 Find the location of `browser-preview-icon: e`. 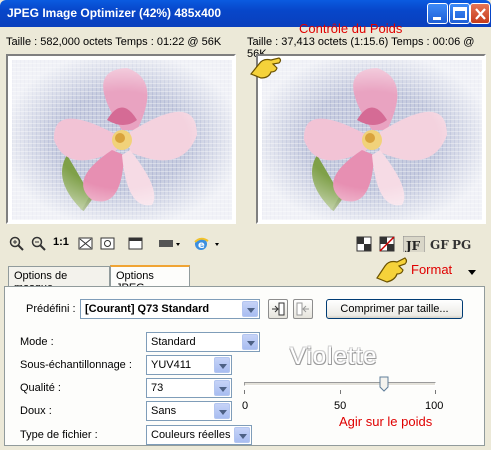

browser-preview-icon: e is located at coordinates (208, 244).